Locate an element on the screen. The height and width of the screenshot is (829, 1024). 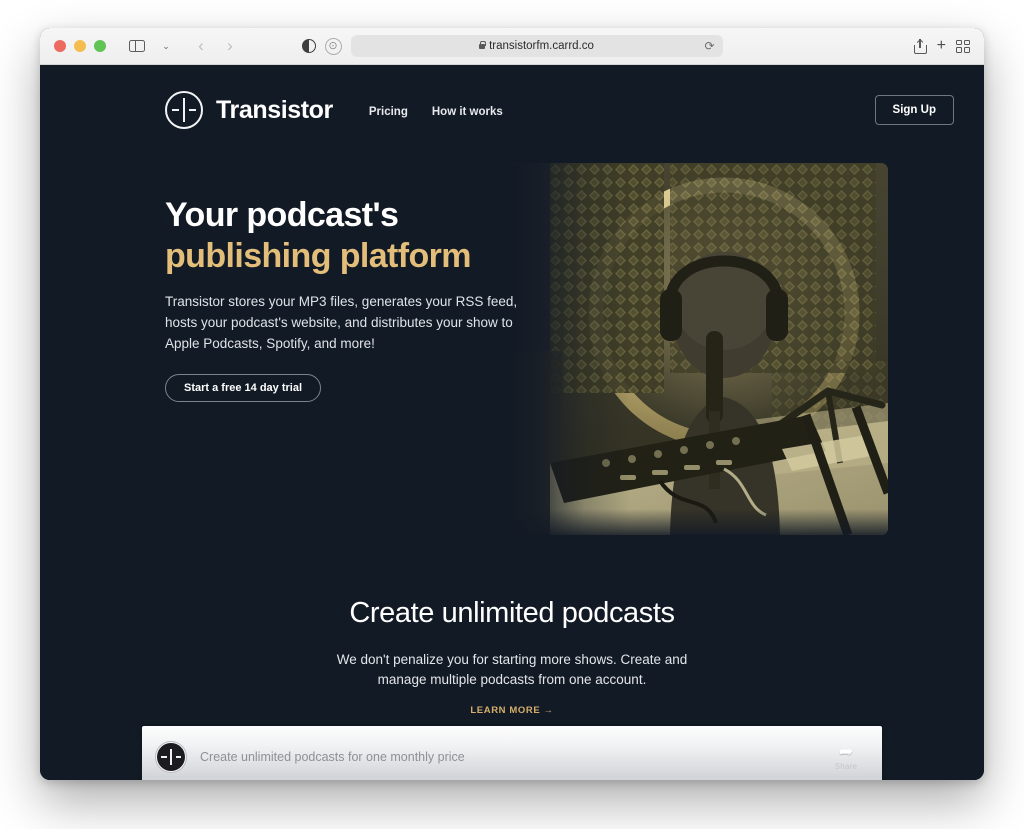
site-nav: Pricing How it works is located at coordinates (436, 110).